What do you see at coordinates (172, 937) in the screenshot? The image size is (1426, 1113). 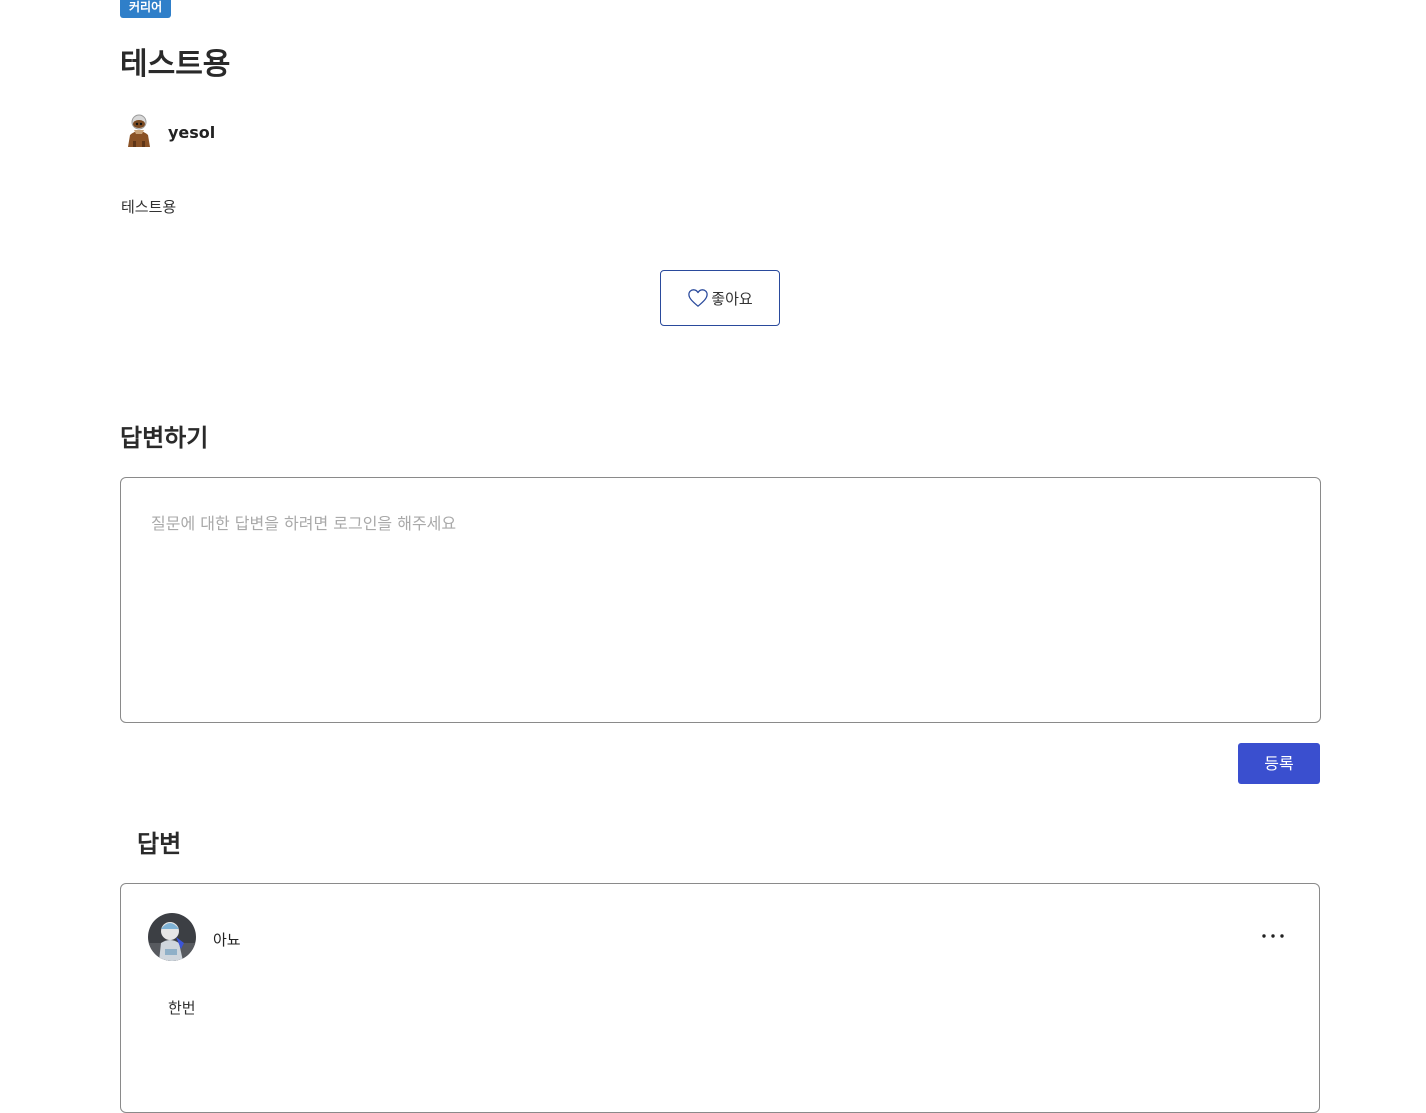 I see `answer-author-avatar` at bounding box center [172, 937].